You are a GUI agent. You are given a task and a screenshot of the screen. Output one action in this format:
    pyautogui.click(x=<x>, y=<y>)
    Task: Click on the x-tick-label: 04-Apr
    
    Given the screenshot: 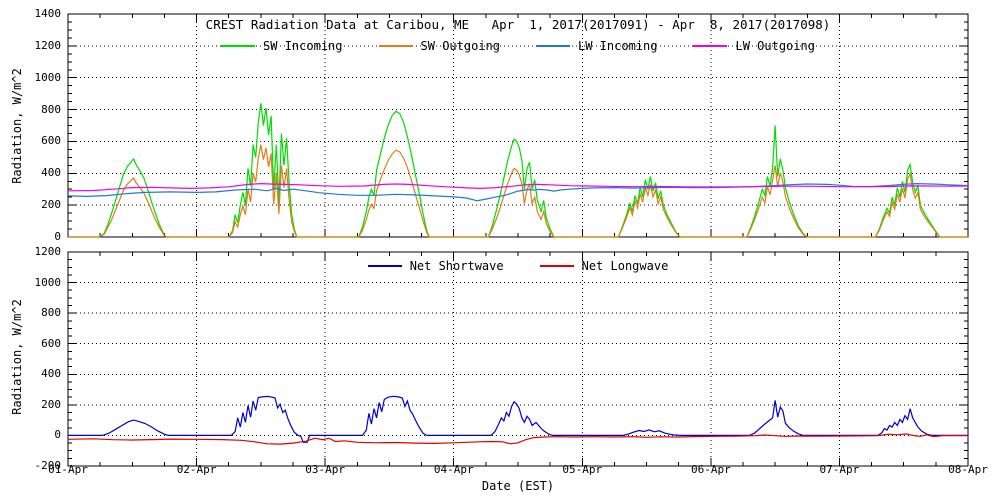 What is the action you would take?
    pyautogui.click(x=453, y=469)
    